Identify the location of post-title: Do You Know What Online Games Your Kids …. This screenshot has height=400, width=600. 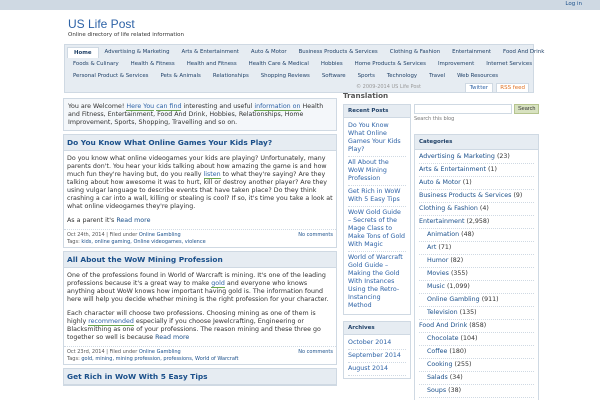
(200, 143).